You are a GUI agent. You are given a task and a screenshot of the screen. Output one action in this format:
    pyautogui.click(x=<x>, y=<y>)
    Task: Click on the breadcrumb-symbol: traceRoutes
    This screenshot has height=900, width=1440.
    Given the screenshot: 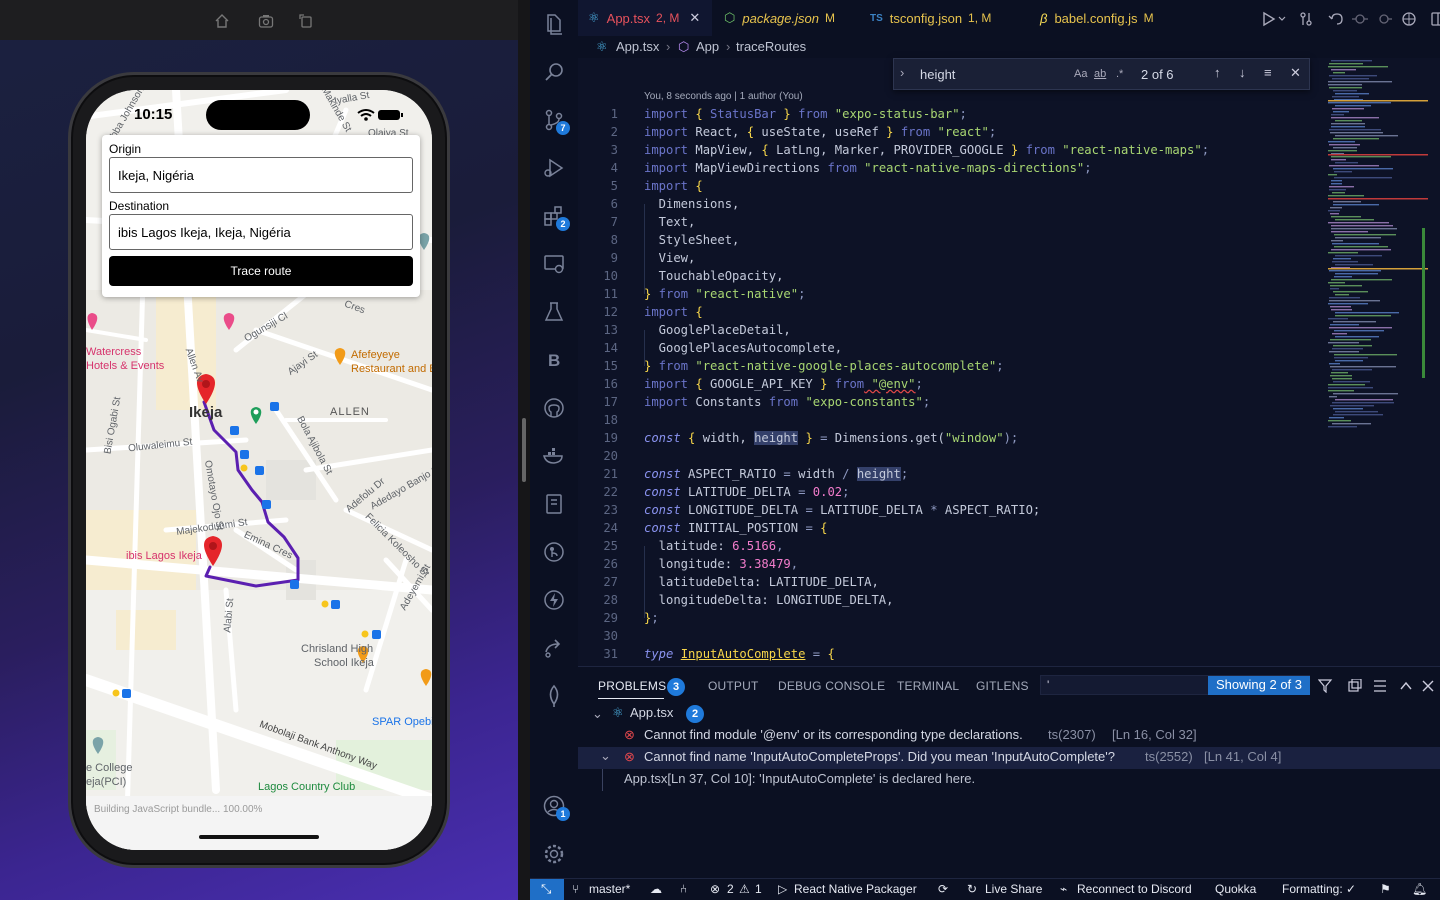 What is the action you would take?
    pyautogui.click(x=771, y=46)
    